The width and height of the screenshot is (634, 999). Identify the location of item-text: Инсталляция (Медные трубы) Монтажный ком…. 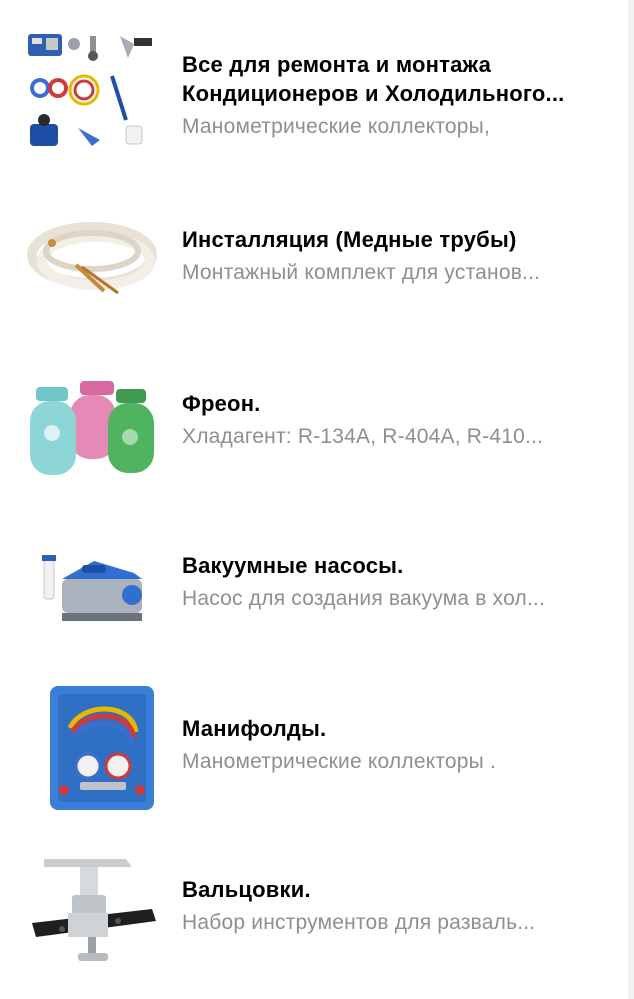
(395, 256).